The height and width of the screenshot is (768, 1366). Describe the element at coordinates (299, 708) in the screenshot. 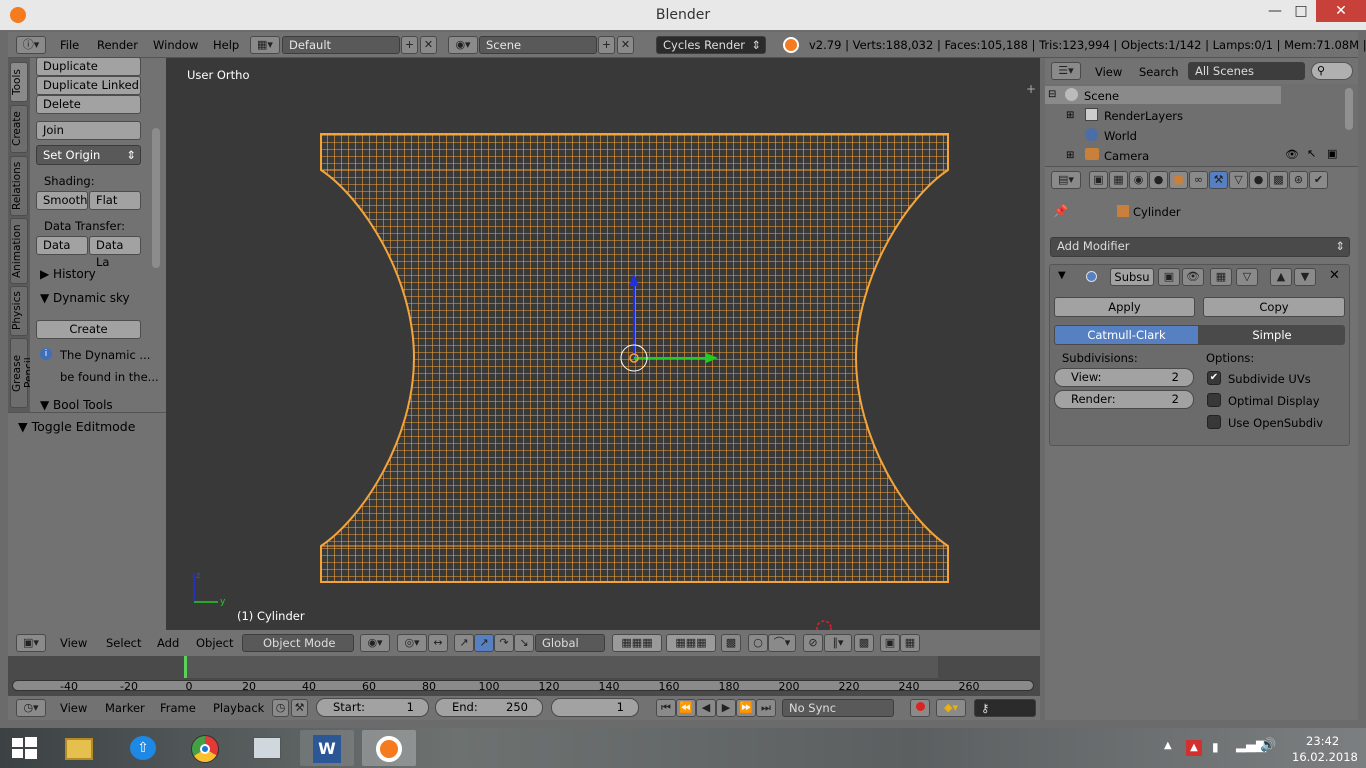

I see `lock-range-icon: ⚒` at that location.